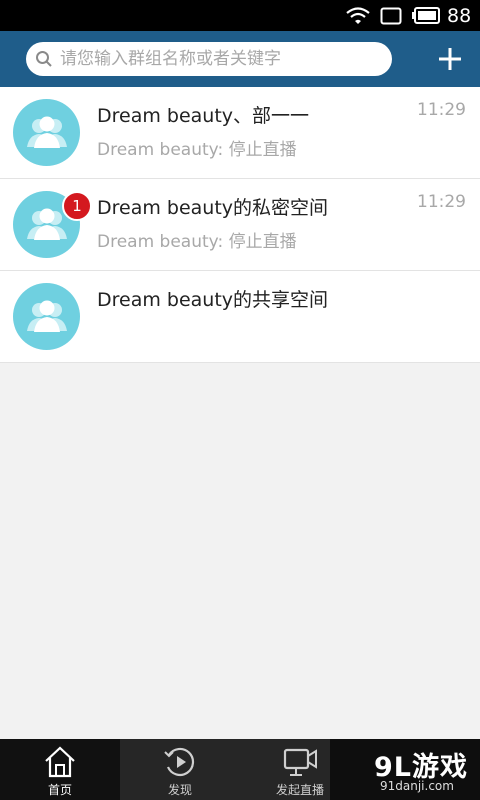 The height and width of the screenshot is (800, 480). I want to click on search-input, so click(220, 59).